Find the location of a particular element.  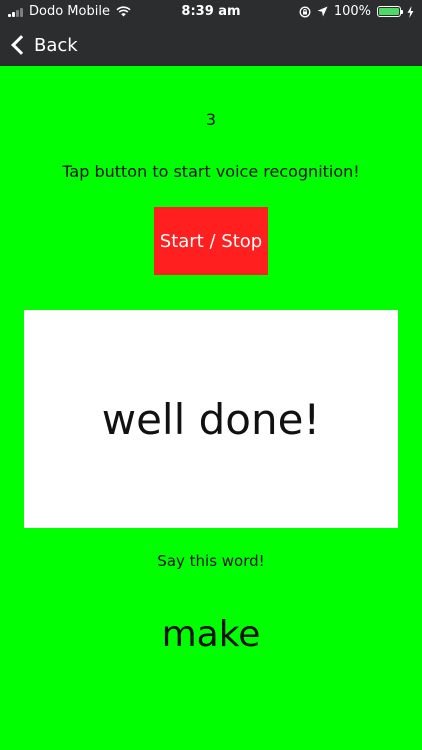

attempt-counter: 3 is located at coordinates (211, 119).